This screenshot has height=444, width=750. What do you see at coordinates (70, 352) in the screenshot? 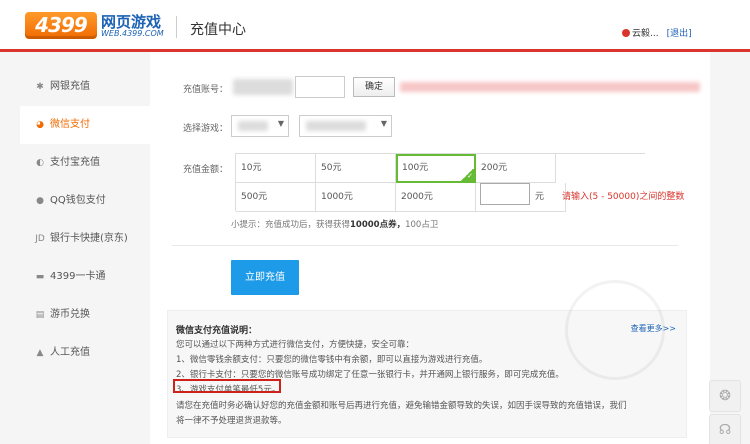
I see `sidebar-item-label: 人工充值` at bounding box center [70, 352].